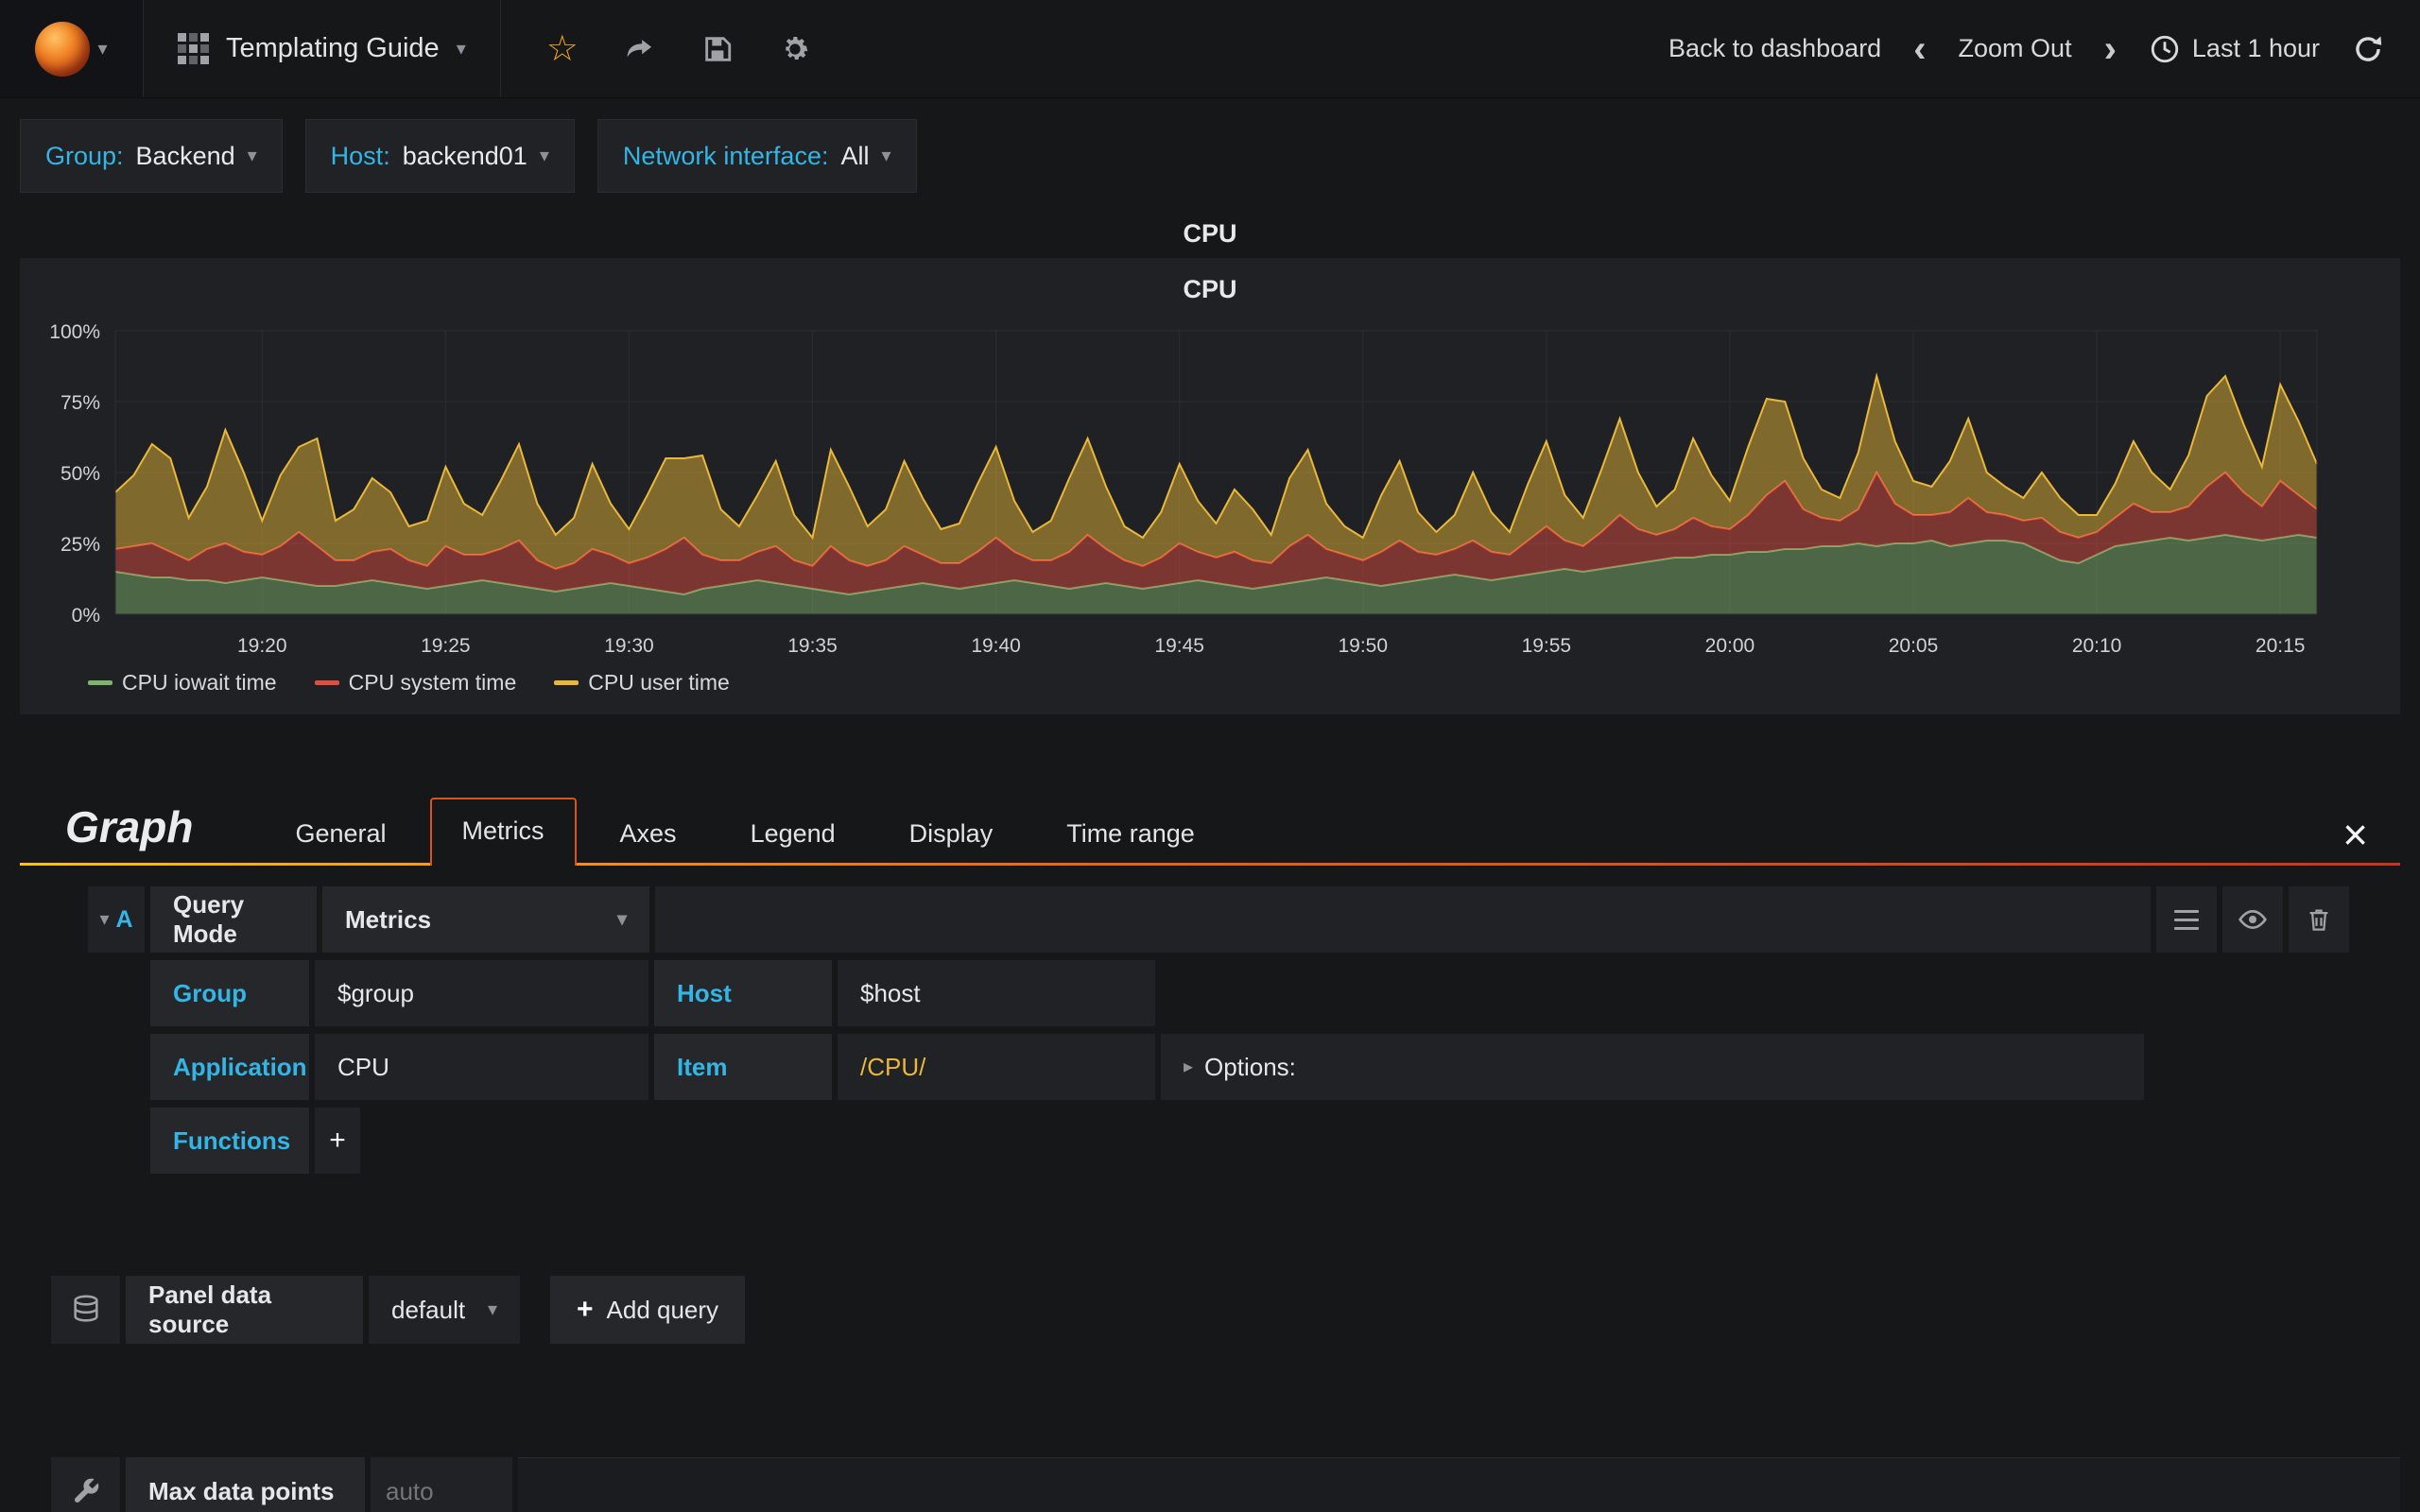 Image resolution: width=2420 pixels, height=1512 pixels. What do you see at coordinates (997, 1067) in the screenshot?
I see `item-input: /CPU/` at bounding box center [997, 1067].